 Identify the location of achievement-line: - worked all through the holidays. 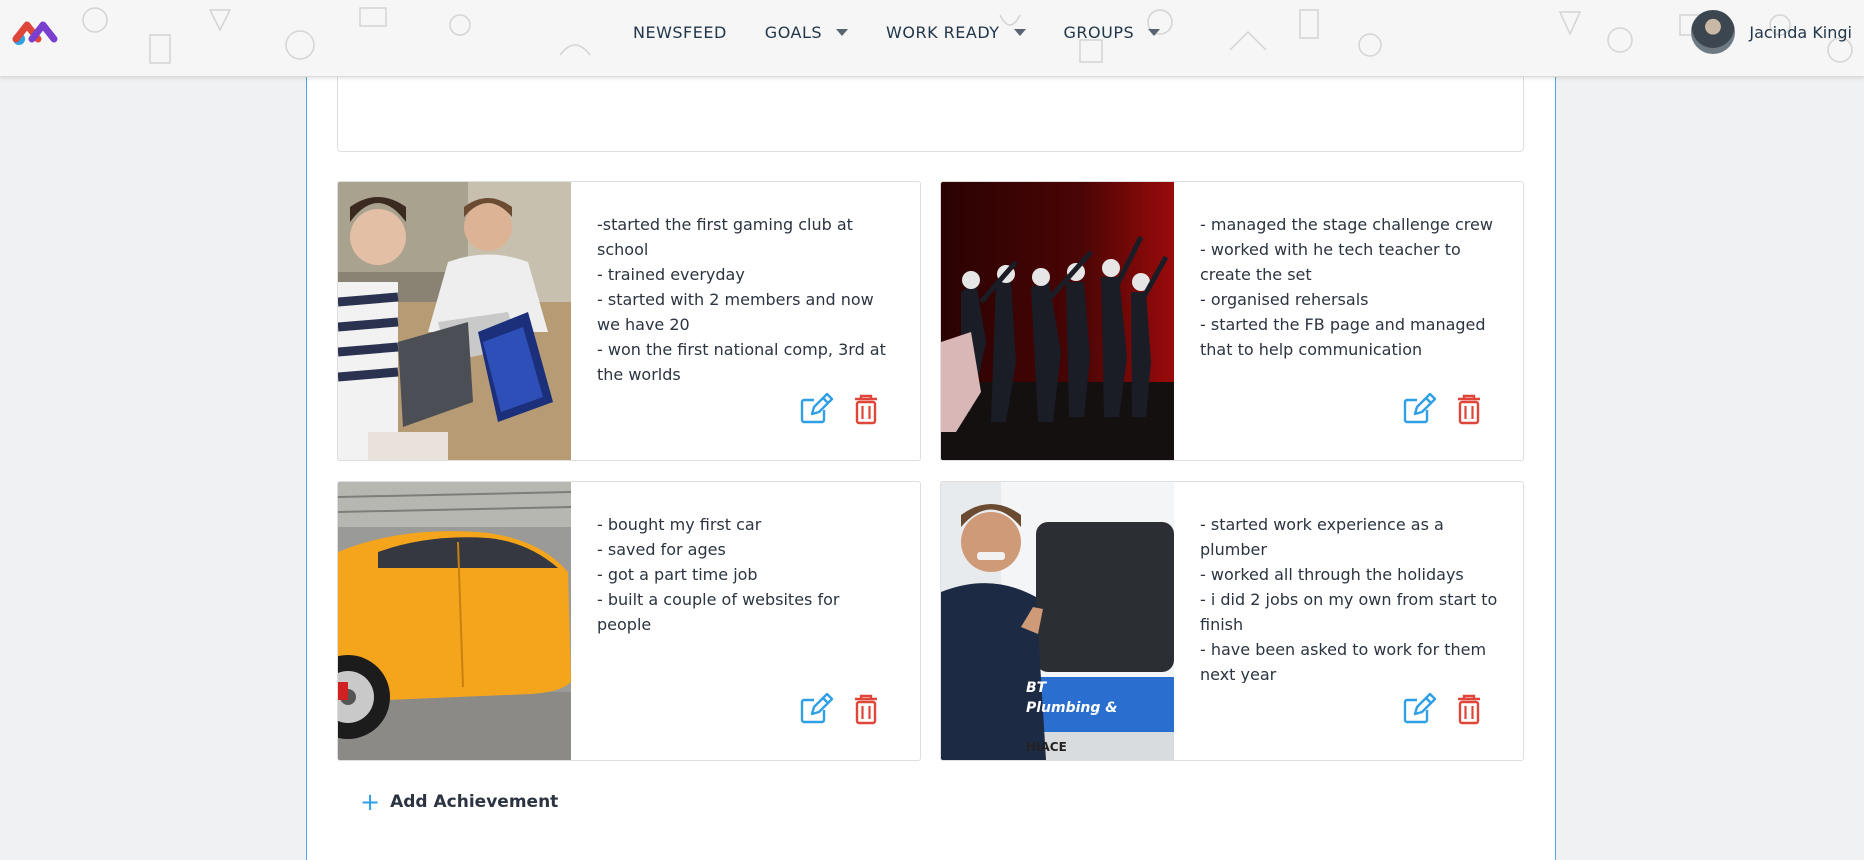
(1332, 574).